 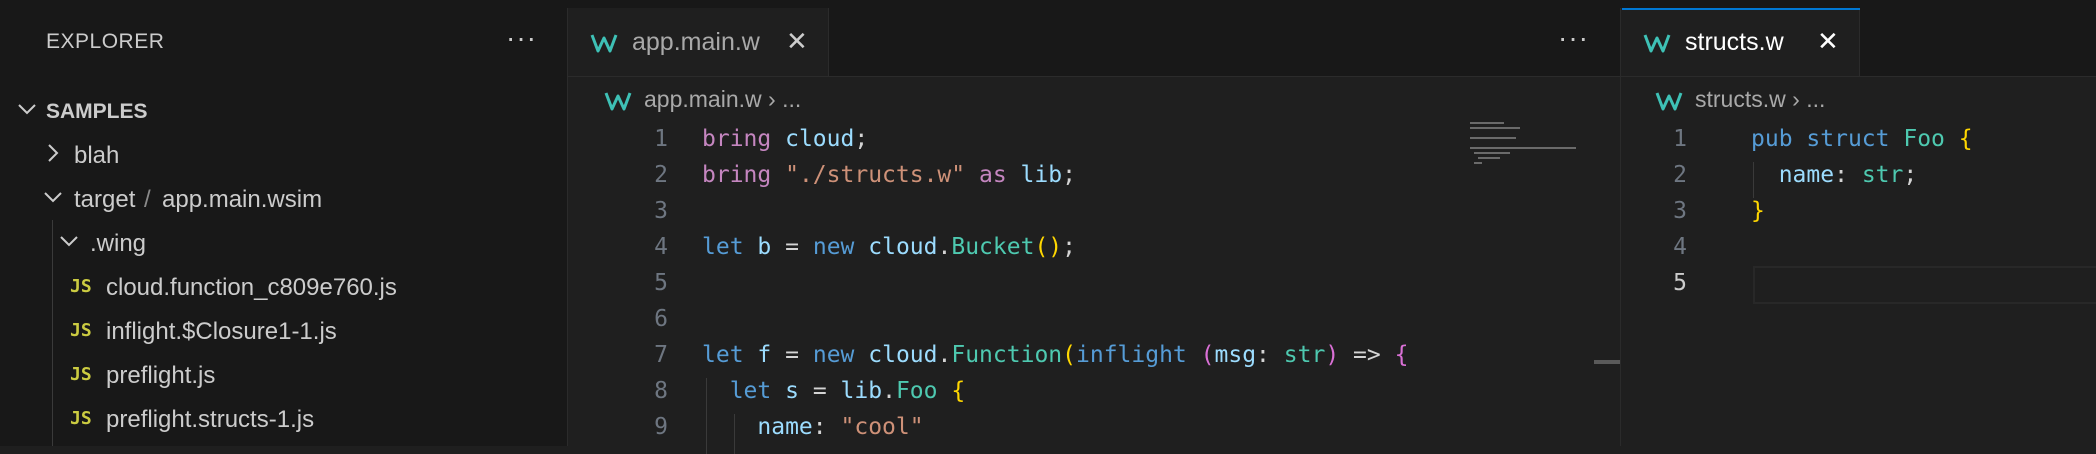 What do you see at coordinates (242, 199) in the screenshot?
I see `tree-item-label-compact: app.main.wsim` at bounding box center [242, 199].